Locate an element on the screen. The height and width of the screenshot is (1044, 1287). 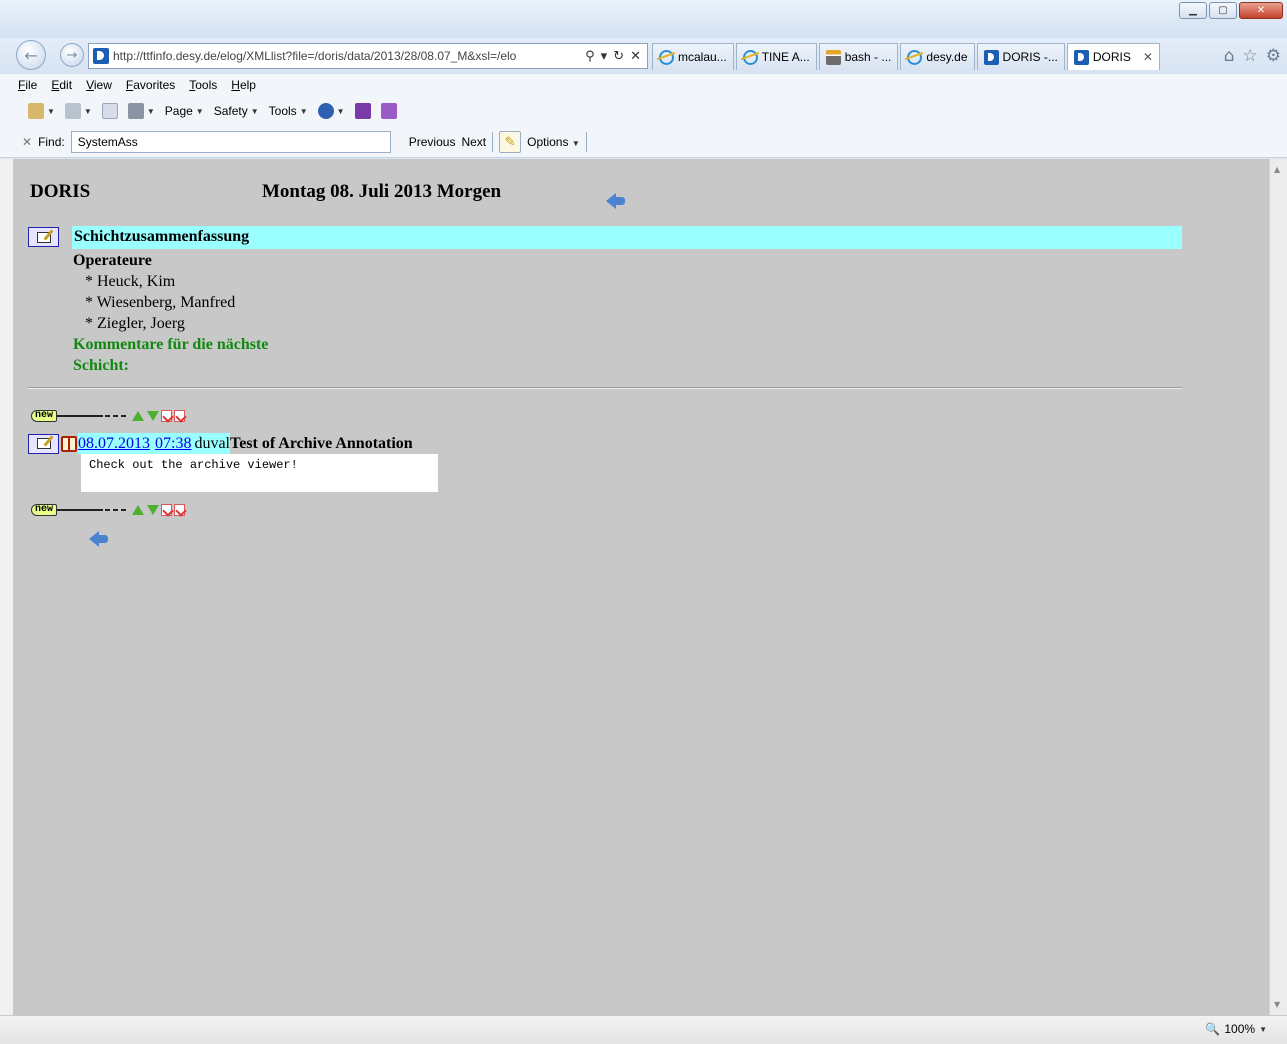
highlight-pencil-icon: ✎ is located at coordinates (510, 141).